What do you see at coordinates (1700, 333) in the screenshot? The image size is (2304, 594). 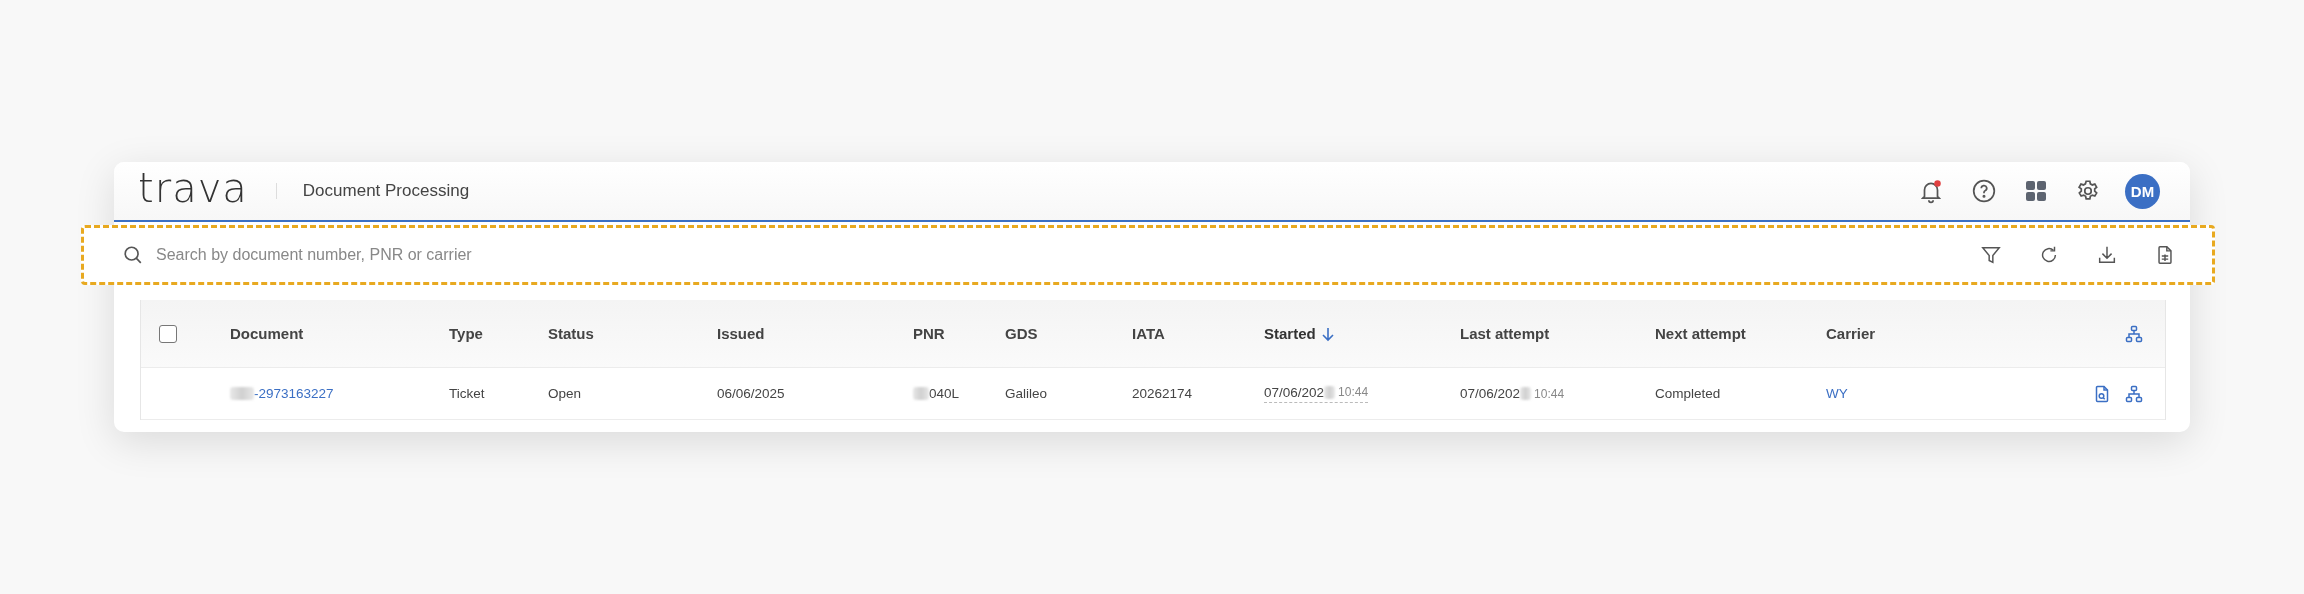 I see `column-header: Next attempt` at bounding box center [1700, 333].